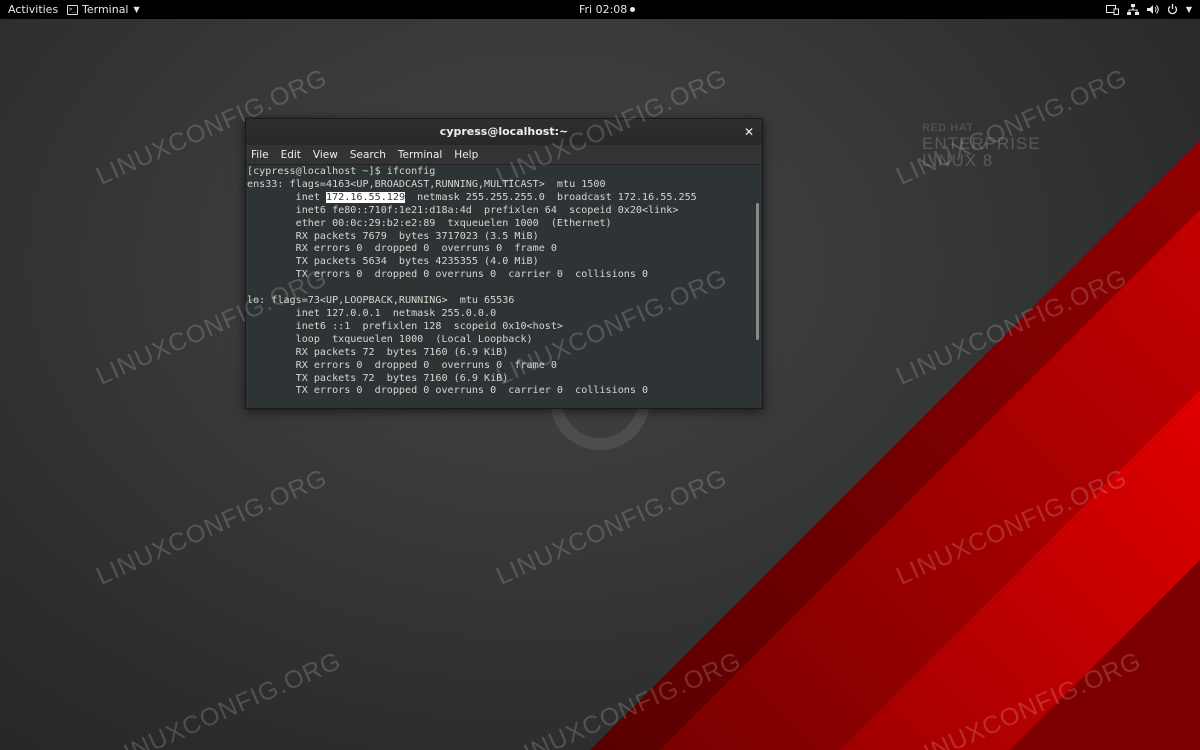  Describe the element at coordinates (466, 155) in the screenshot. I see `menu-help: Help` at that location.